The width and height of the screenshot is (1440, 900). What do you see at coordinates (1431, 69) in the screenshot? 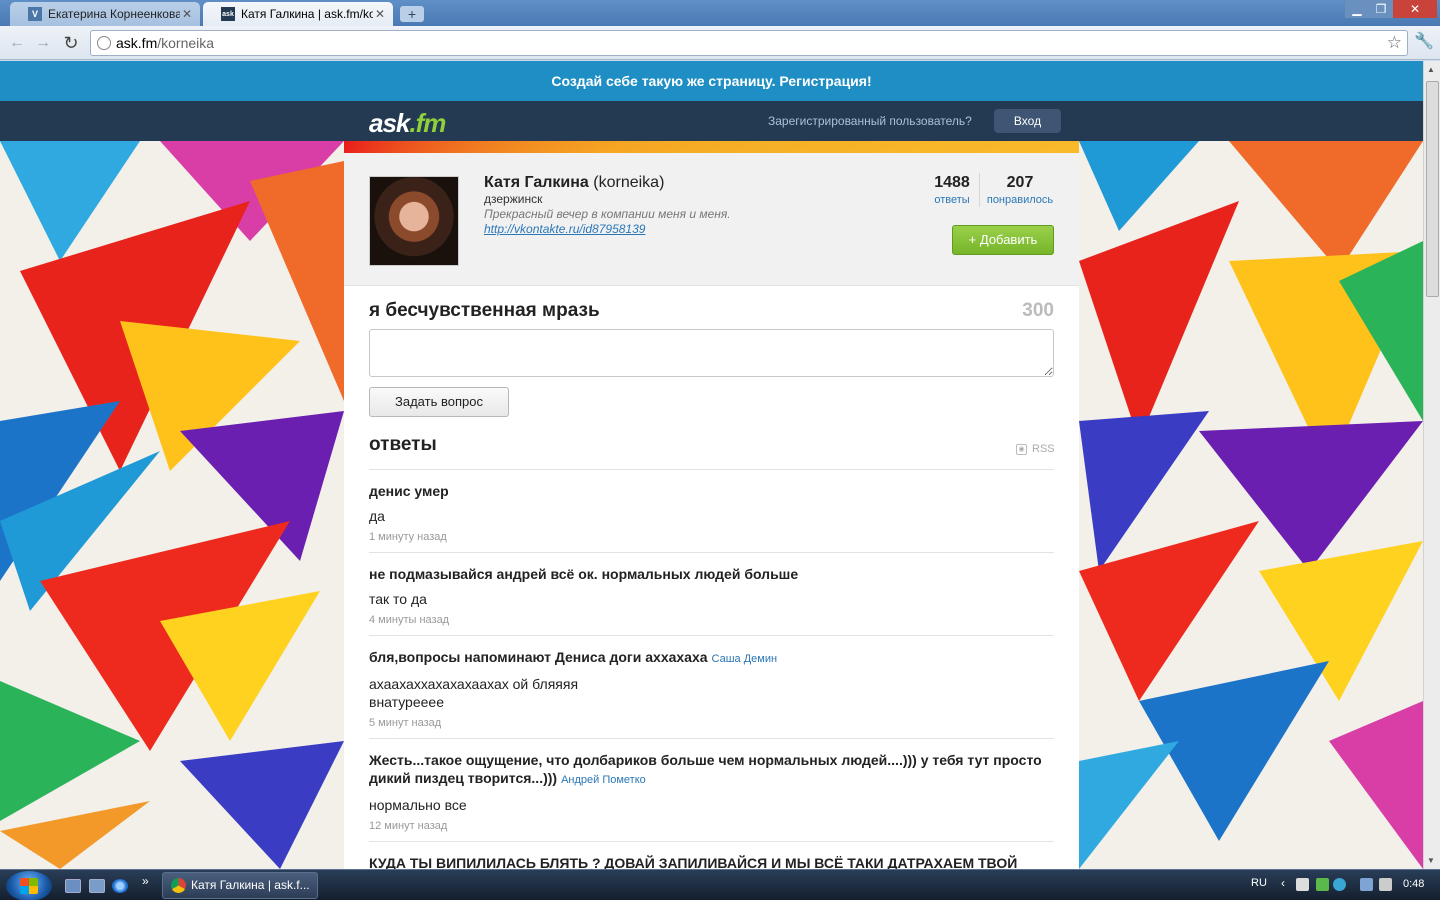
I see `scroll-up-icon: ▲` at bounding box center [1431, 69].